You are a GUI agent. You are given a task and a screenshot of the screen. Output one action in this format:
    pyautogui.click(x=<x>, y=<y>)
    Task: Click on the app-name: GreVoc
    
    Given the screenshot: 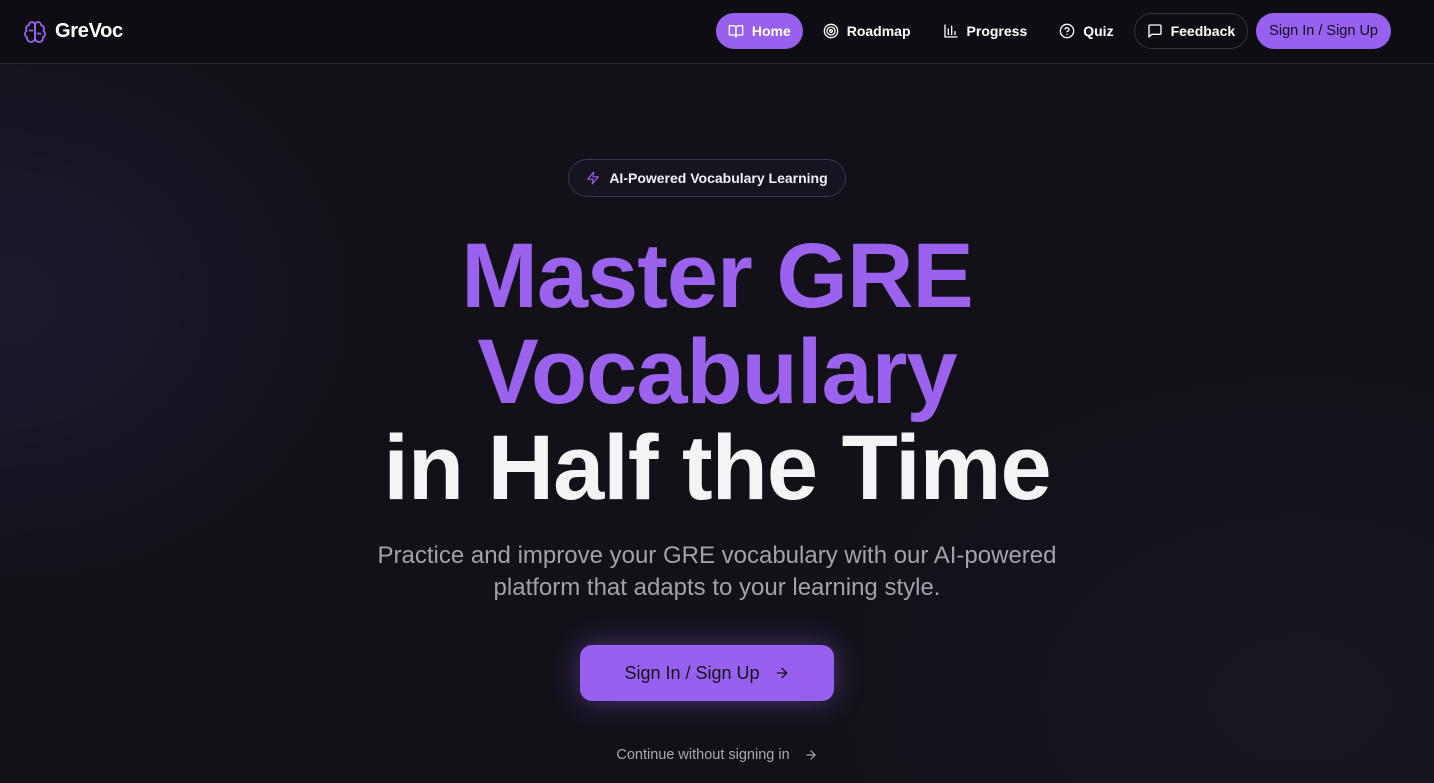 What is the action you would take?
    pyautogui.click(x=89, y=31)
    